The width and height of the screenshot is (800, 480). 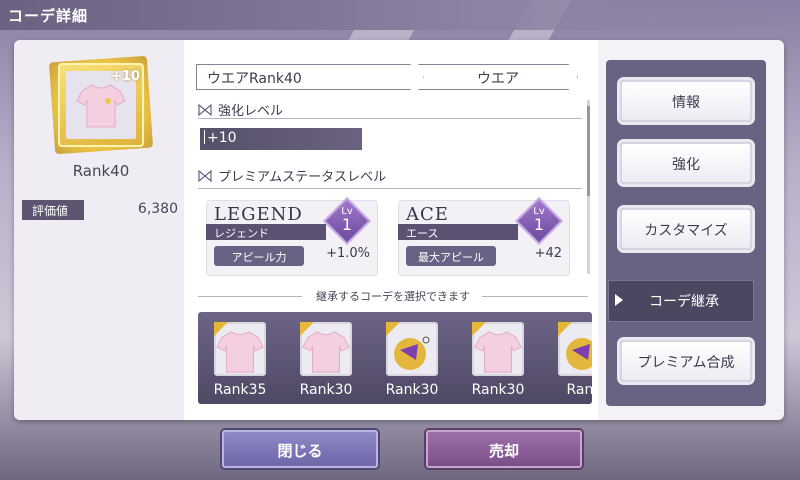 I want to click on premium-stat-effect: アピール力, so click(x=259, y=256).